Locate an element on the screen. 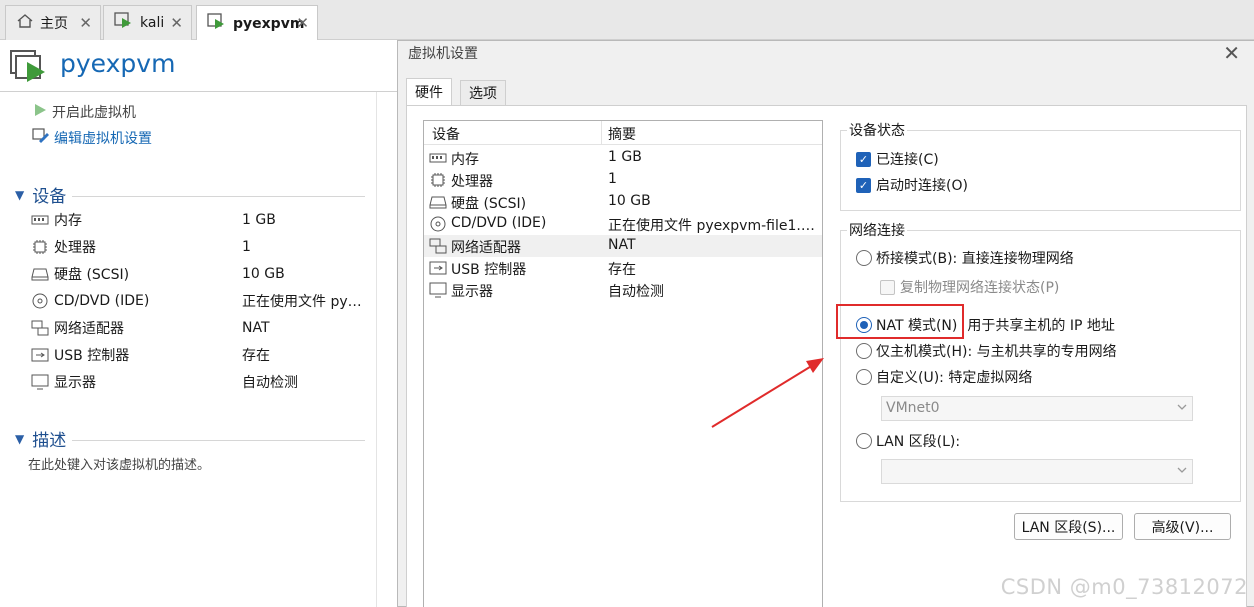  memory-icon is located at coordinates (438, 158).